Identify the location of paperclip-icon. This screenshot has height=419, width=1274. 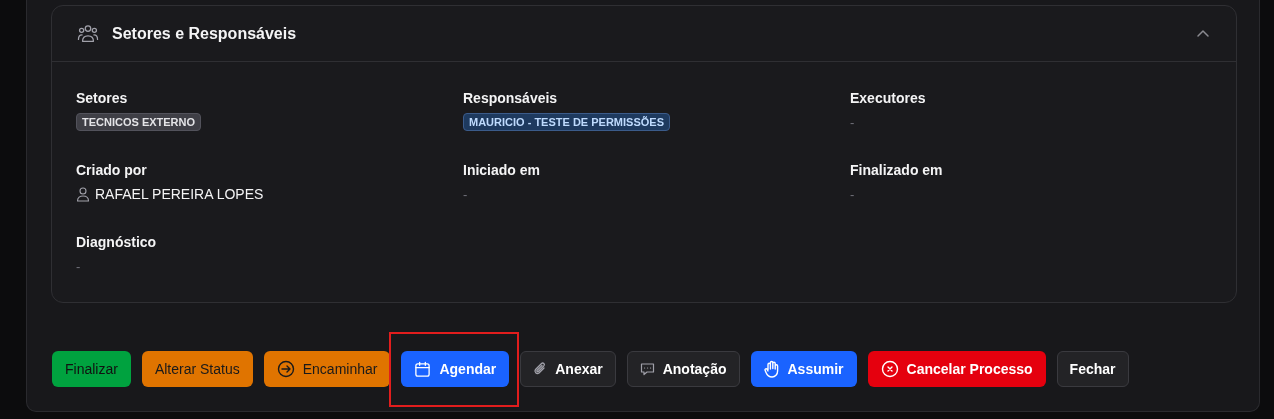
(540, 369).